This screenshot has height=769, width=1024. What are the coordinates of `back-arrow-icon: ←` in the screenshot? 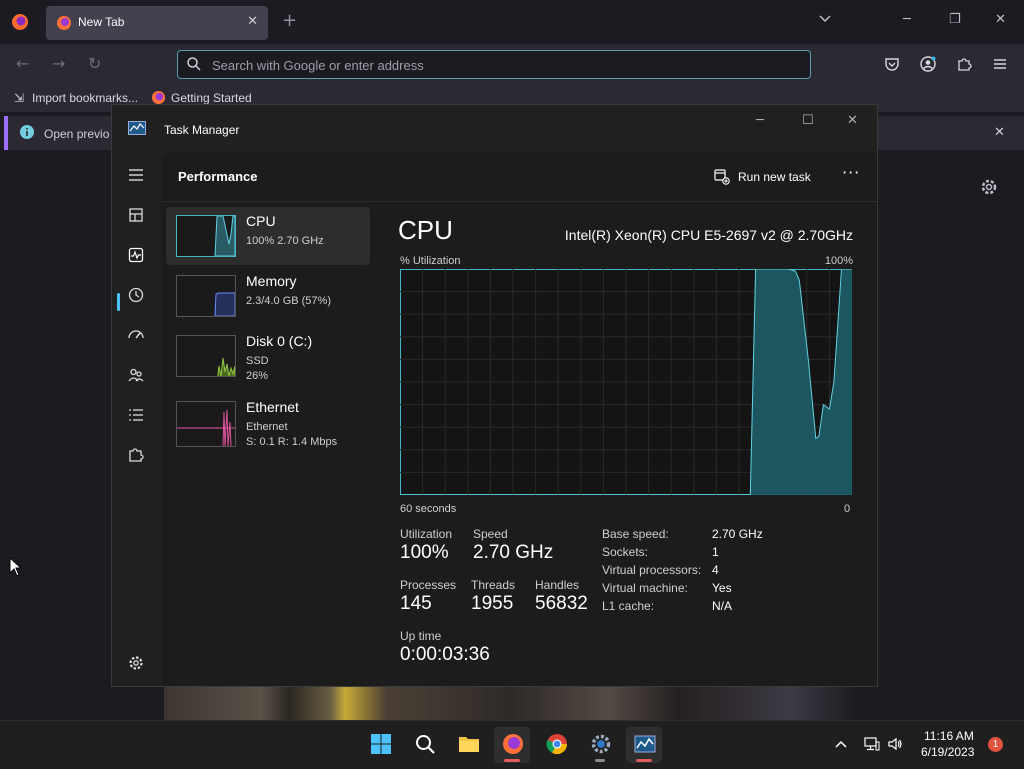 It's located at (22, 63).